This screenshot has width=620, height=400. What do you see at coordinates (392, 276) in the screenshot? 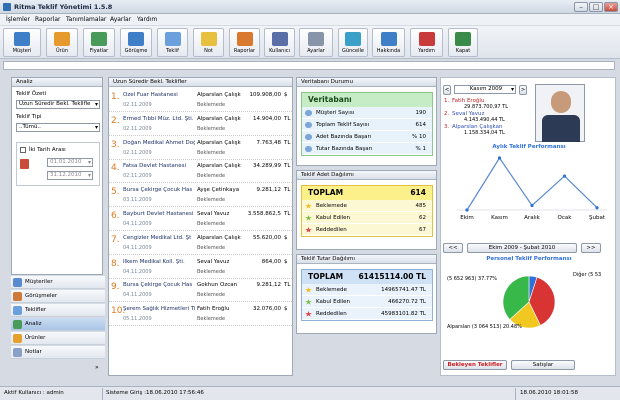
I see `amount-total-value: 61415114.00 TL` at bounding box center [392, 276].